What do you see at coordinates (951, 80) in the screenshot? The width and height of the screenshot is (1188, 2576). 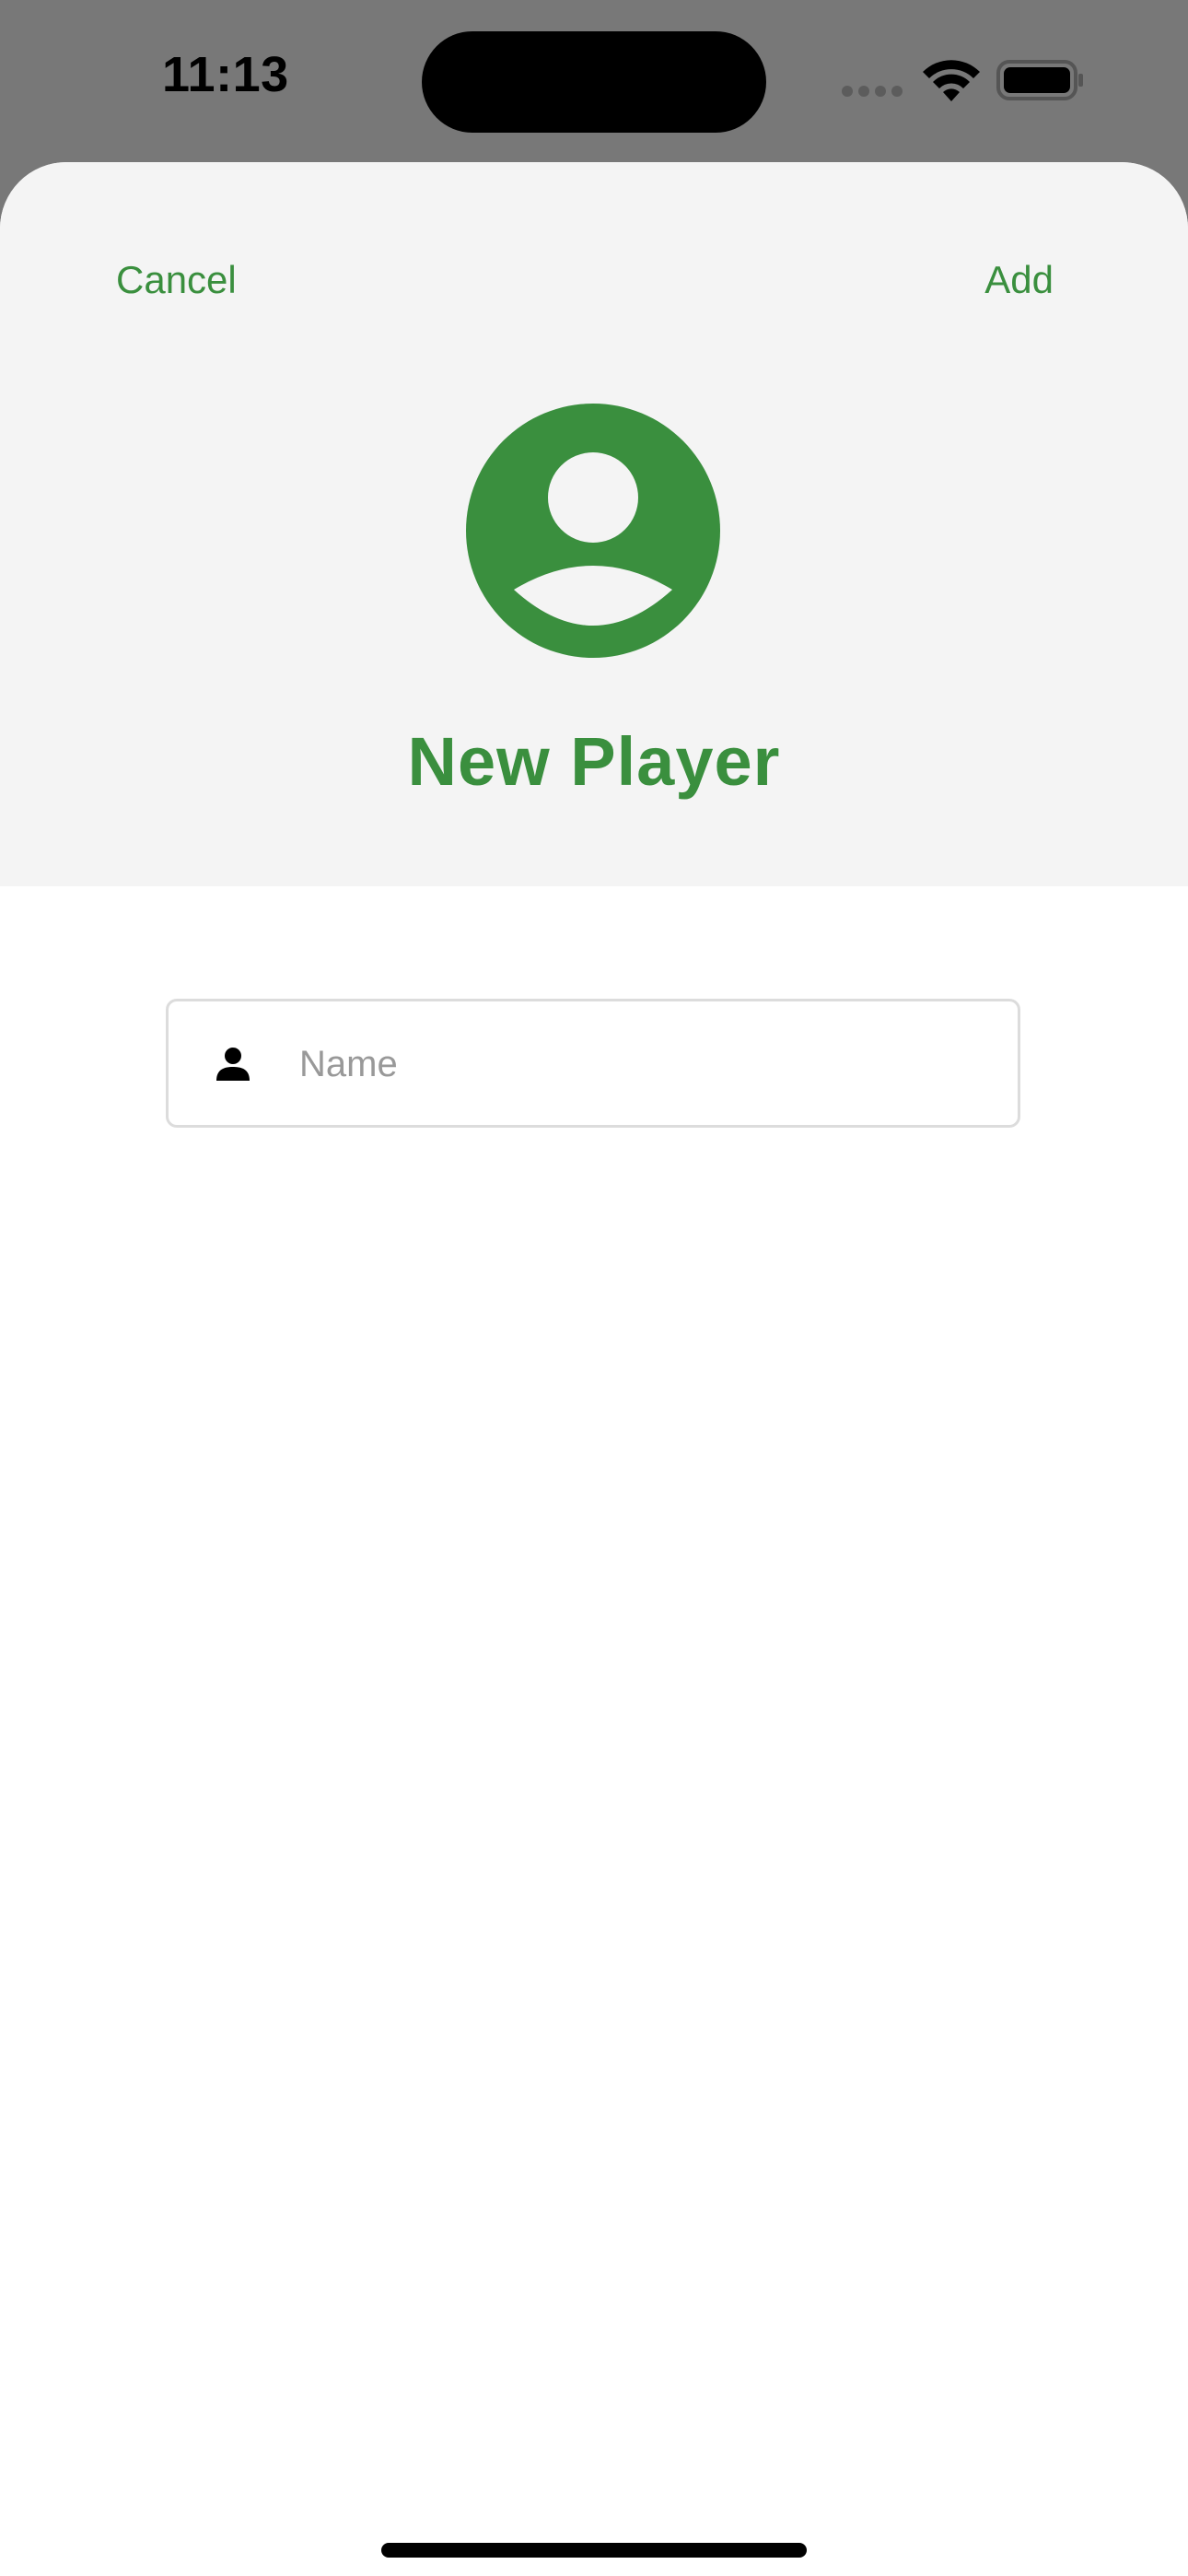 I see `wifi-icon` at bounding box center [951, 80].